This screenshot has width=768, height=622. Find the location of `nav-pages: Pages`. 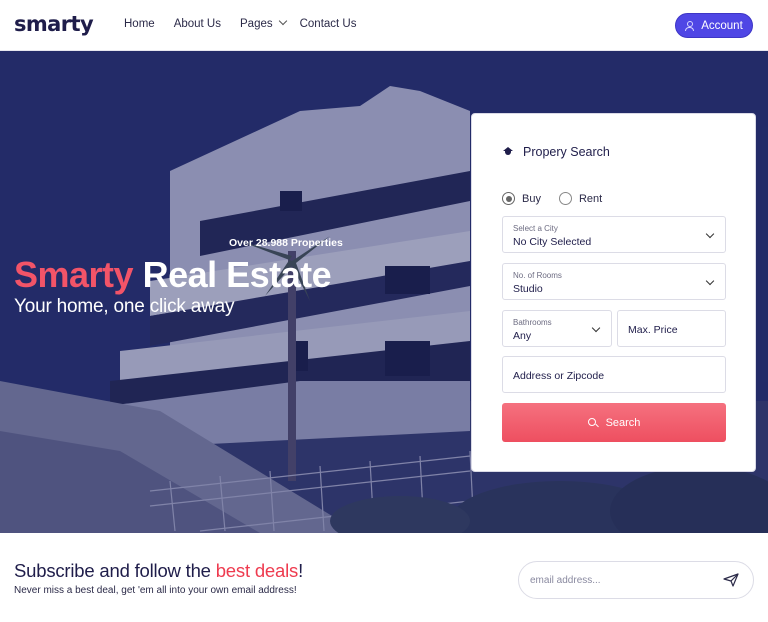

nav-pages: Pages is located at coordinates (263, 23).